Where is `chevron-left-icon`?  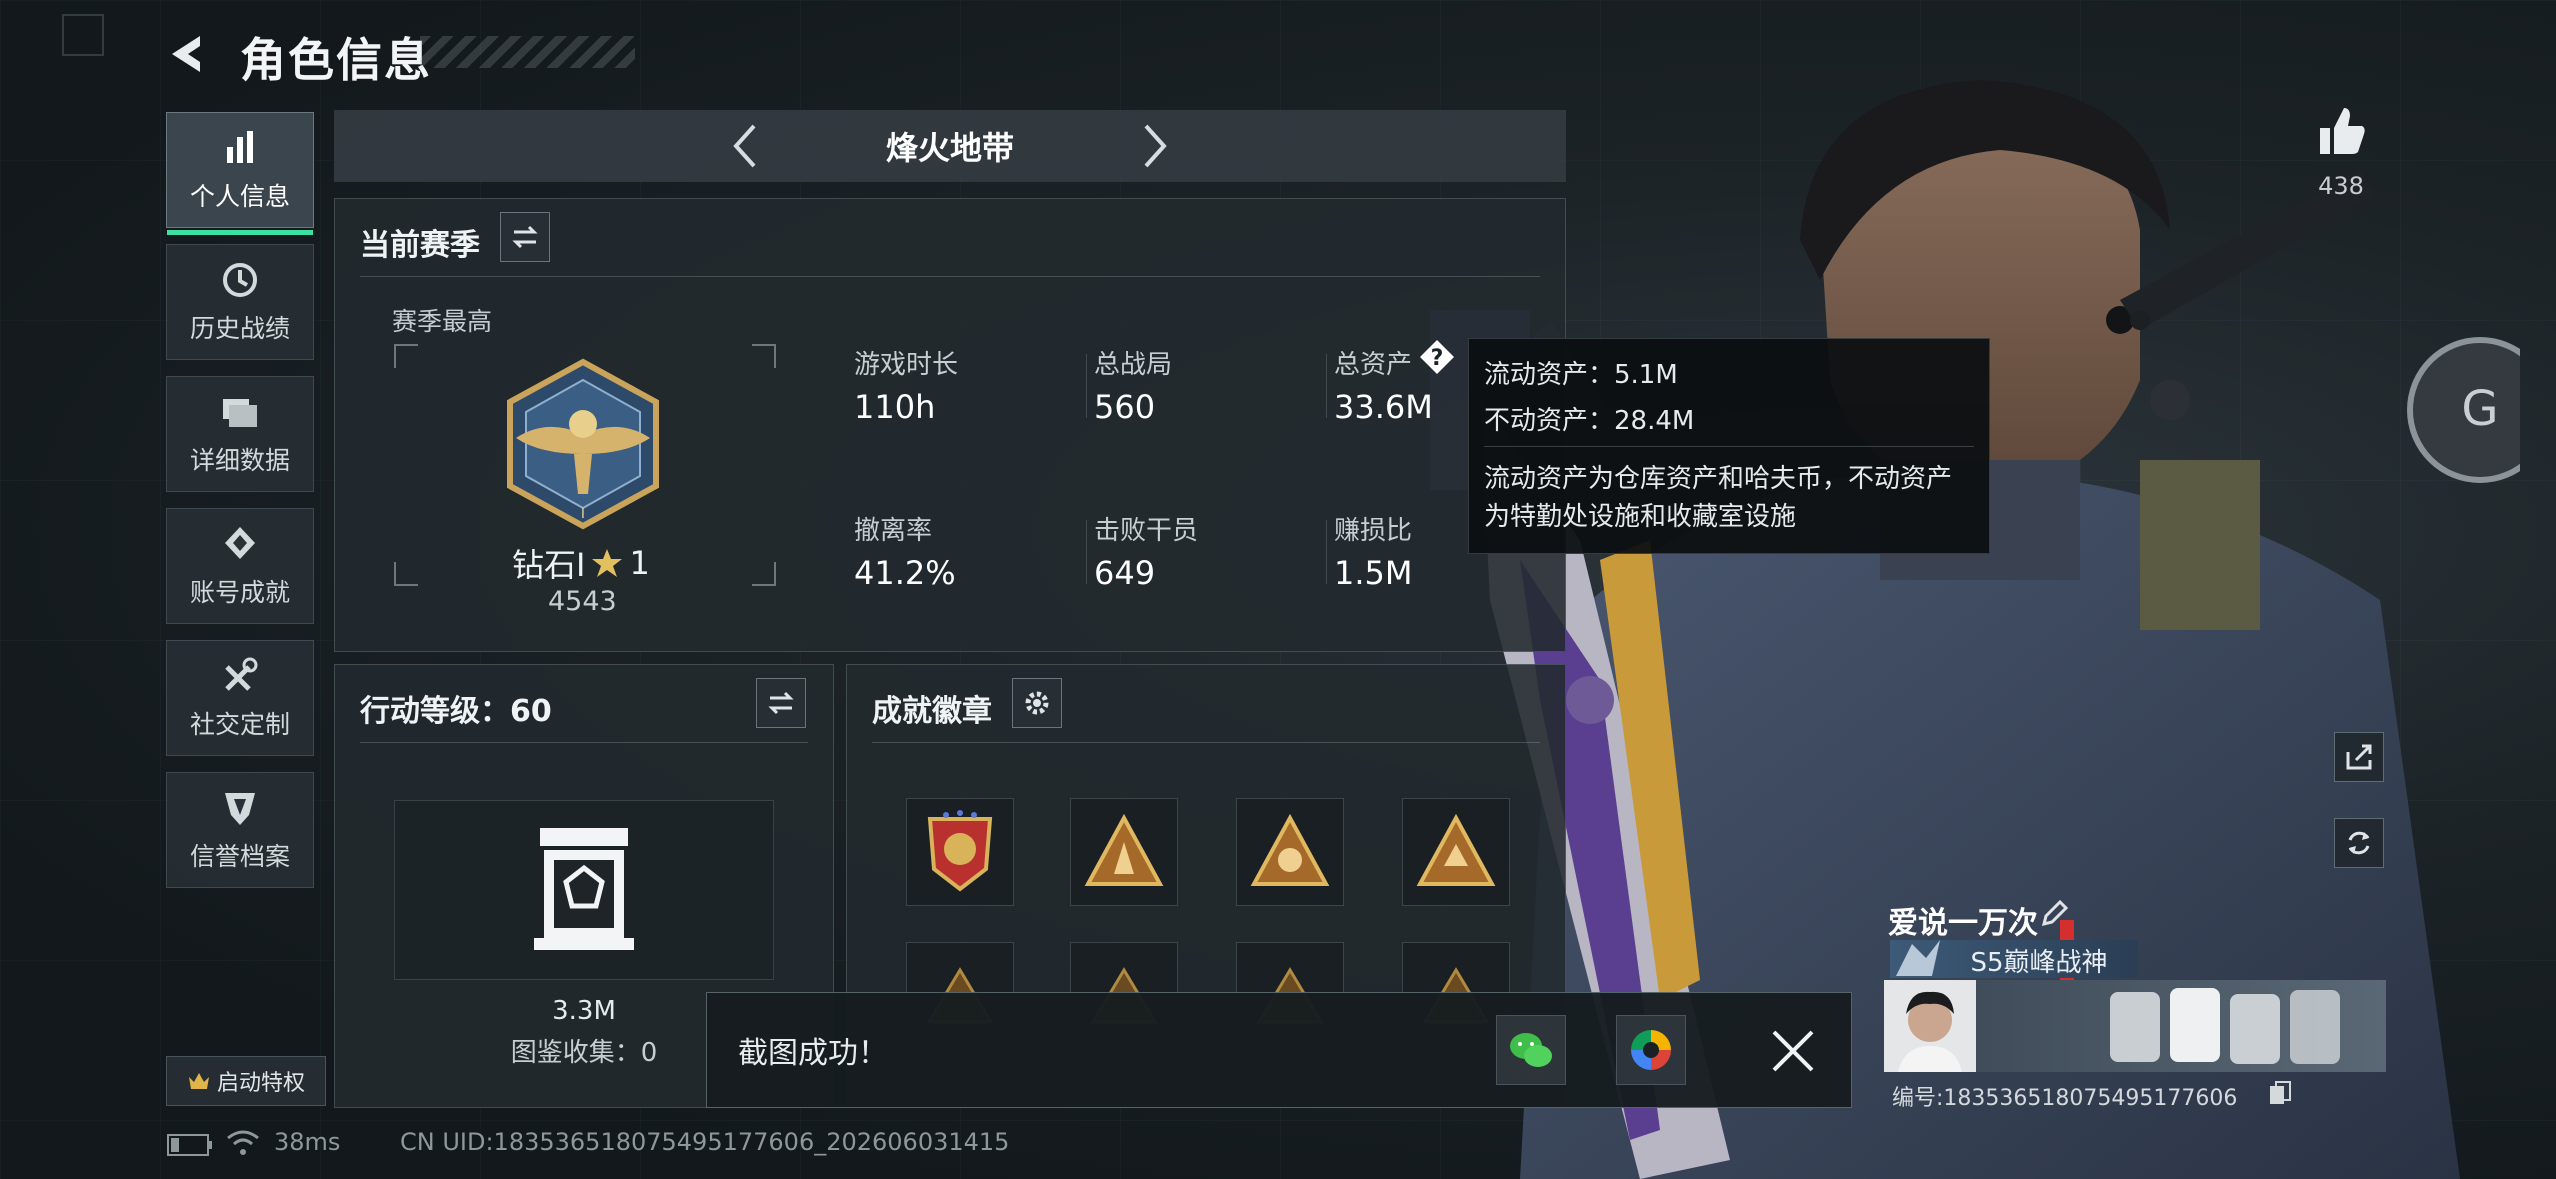
chevron-left-icon is located at coordinates (748, 146).